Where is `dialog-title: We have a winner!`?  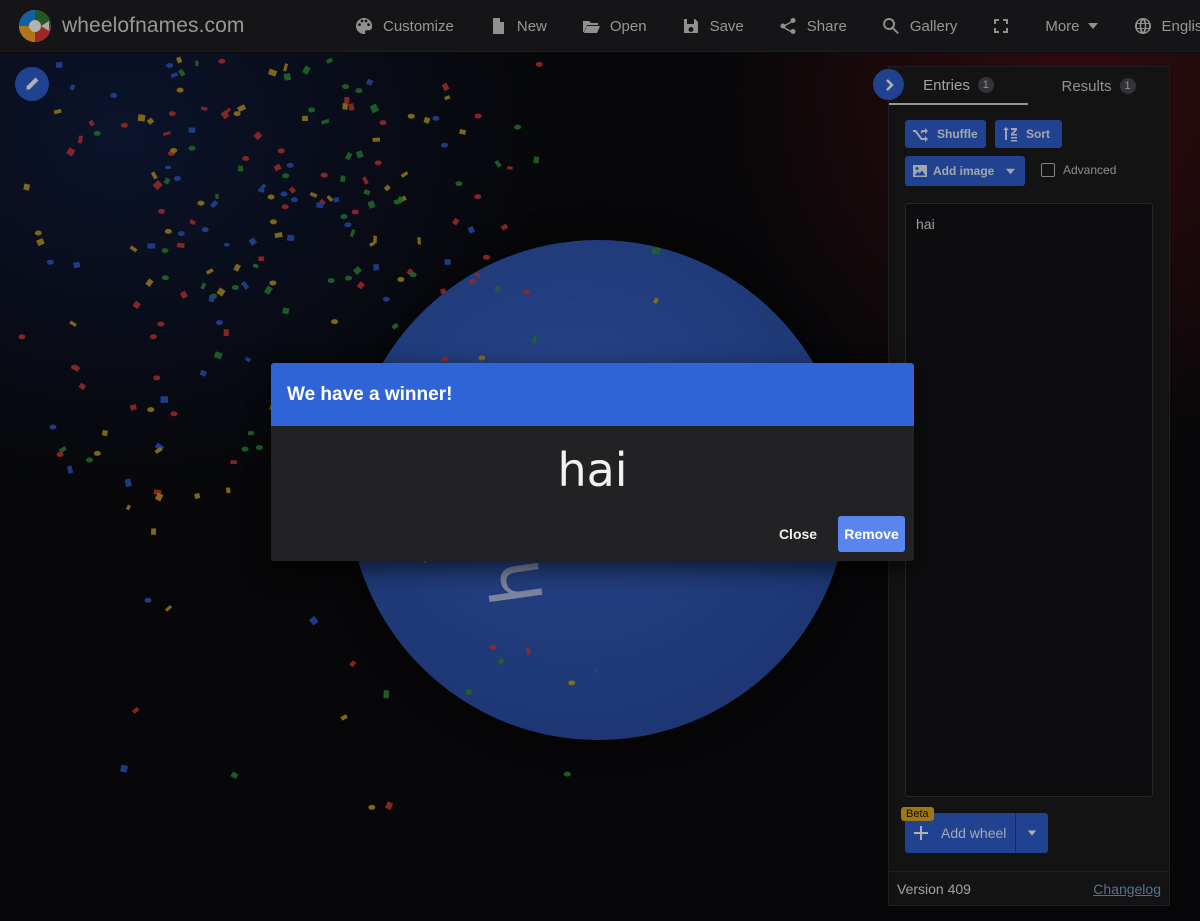
dialog-title: We have a winner! is located at coordinates (592, 394).